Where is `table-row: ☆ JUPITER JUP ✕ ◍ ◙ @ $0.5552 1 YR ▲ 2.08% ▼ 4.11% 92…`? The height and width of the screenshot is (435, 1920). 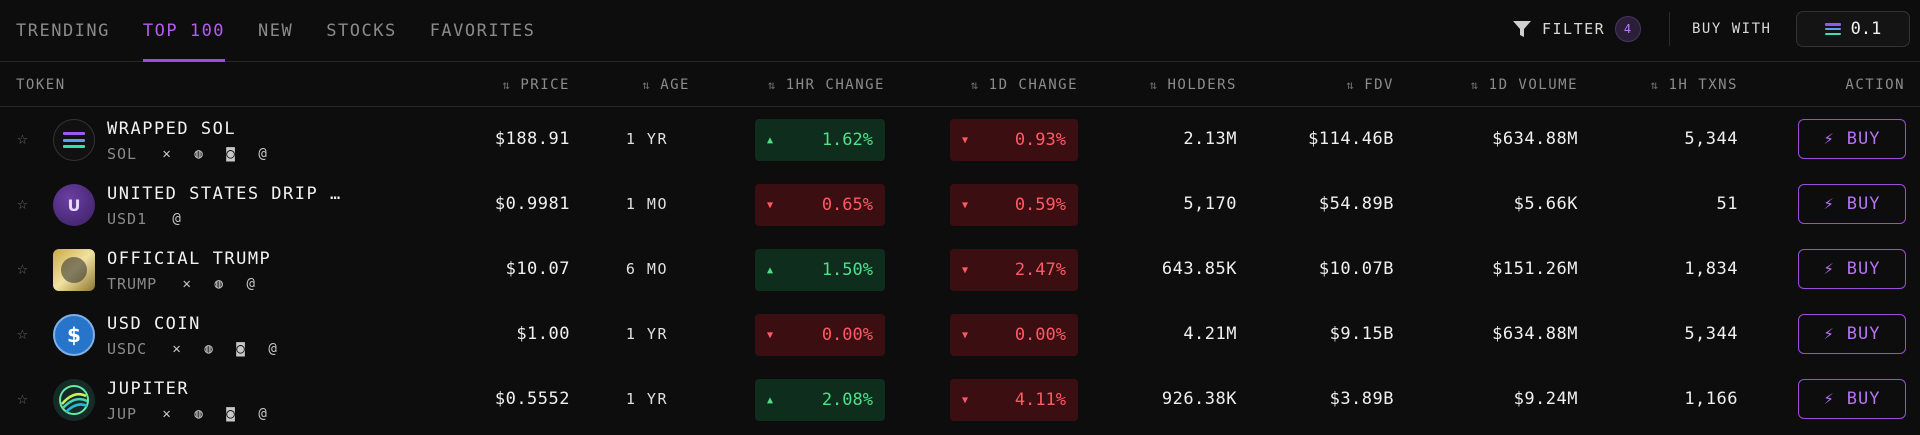 table-row: ☆ JUPITER JUP ✕ ◍ ◙ @ $0.5552 1 YR ▲ 2.08% ▼ 4.11% 92… is located at coordinates (960, 399).